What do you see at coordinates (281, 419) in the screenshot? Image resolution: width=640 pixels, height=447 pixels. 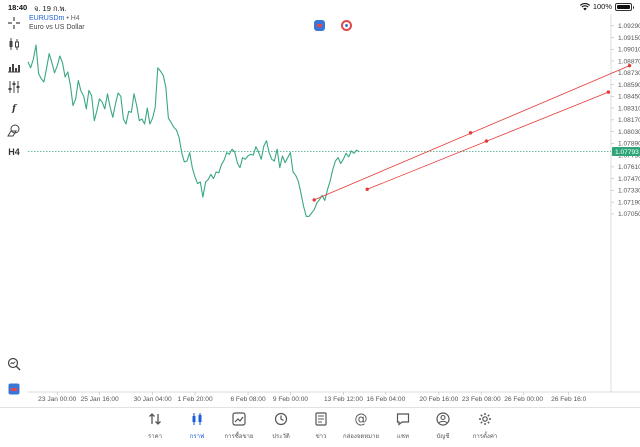 I see `history-icon` at bounding box center [281, 419].